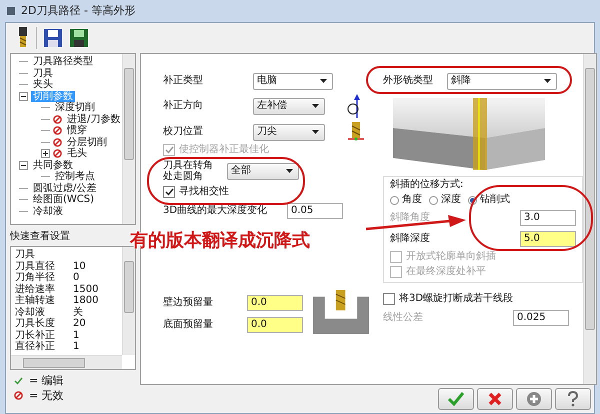 The image size is (600, 414). I want to click on ok-button, so click(456, 399).